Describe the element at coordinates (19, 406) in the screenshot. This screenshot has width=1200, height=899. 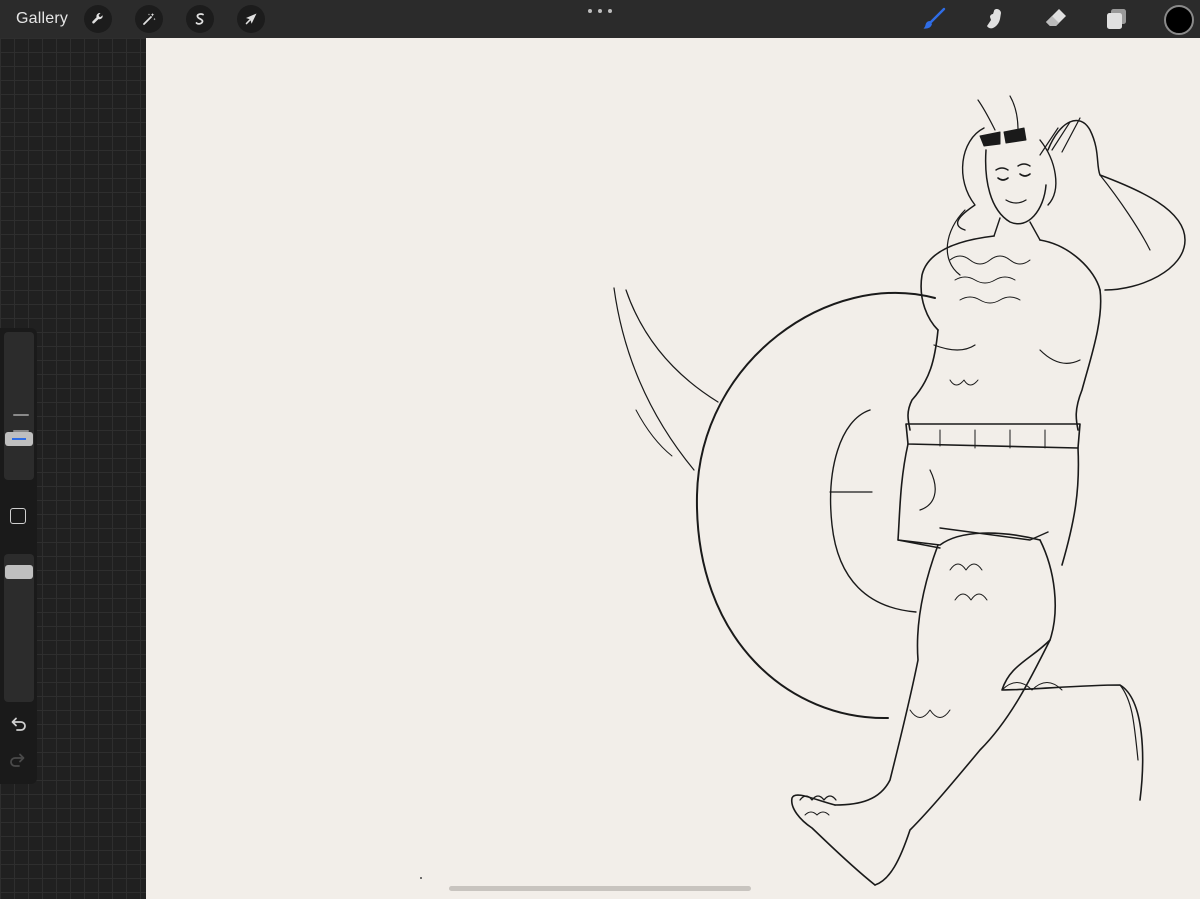
I see `brush-size-slider` at that location.